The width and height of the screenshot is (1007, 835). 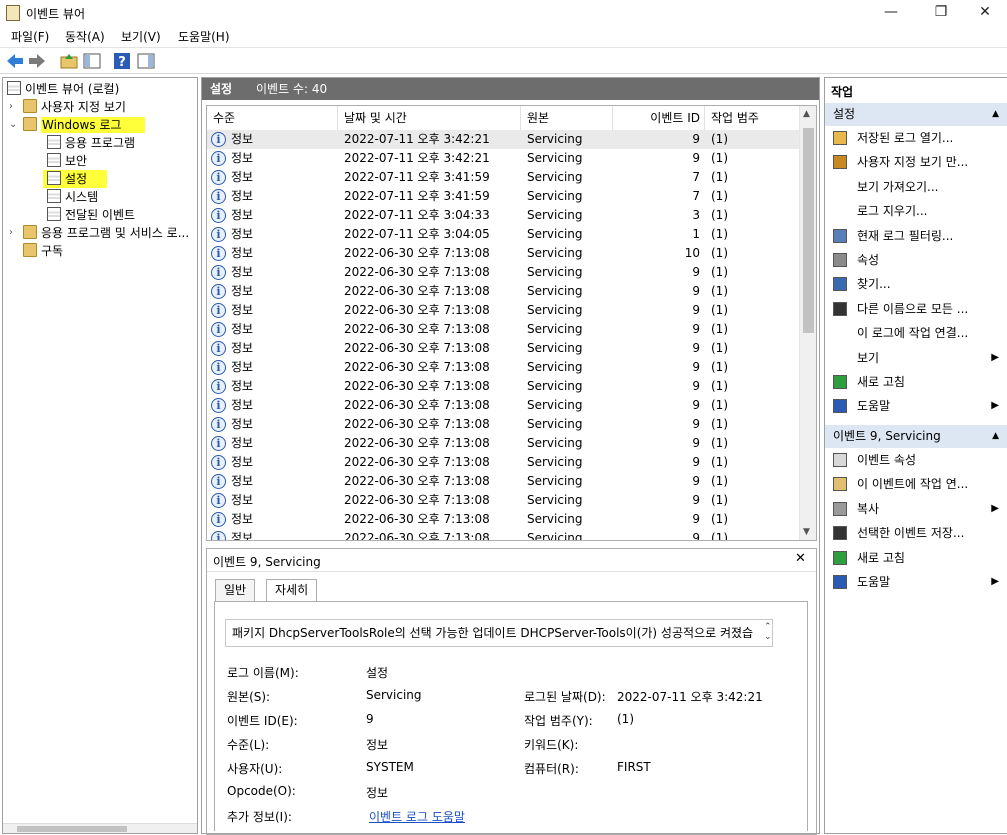 I want to click on column-header-task-category: 작업 범주, so click(x=753, y=118).